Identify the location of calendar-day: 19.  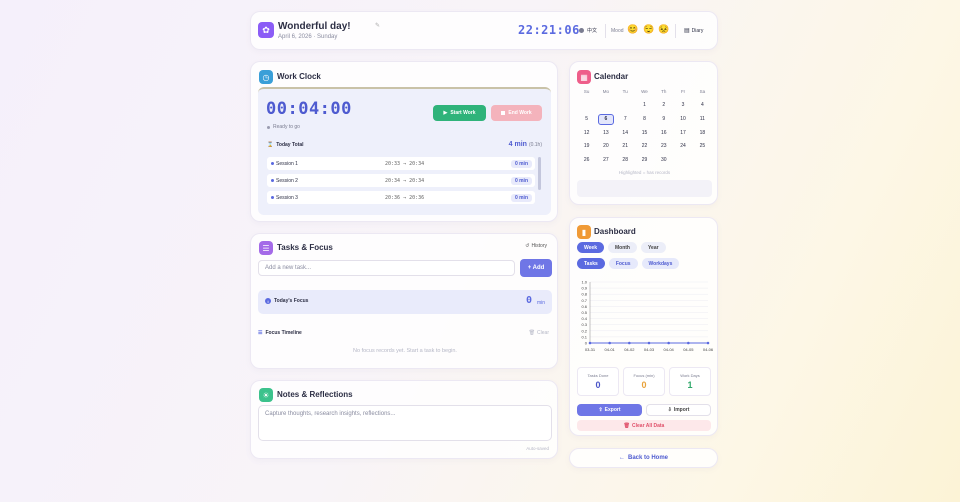
(587, 146).